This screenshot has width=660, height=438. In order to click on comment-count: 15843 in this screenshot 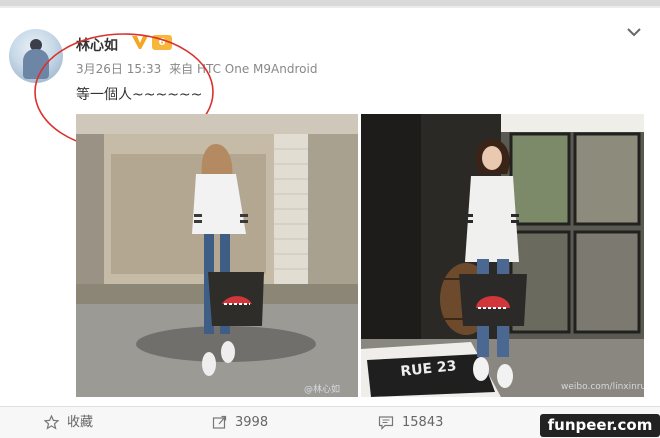, I will do `click(423, 422)`.